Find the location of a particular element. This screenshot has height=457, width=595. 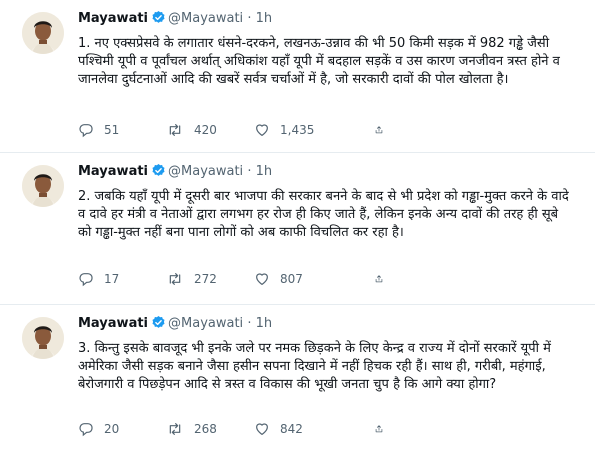

like-button: 807 is located at coordinates (314, 279).